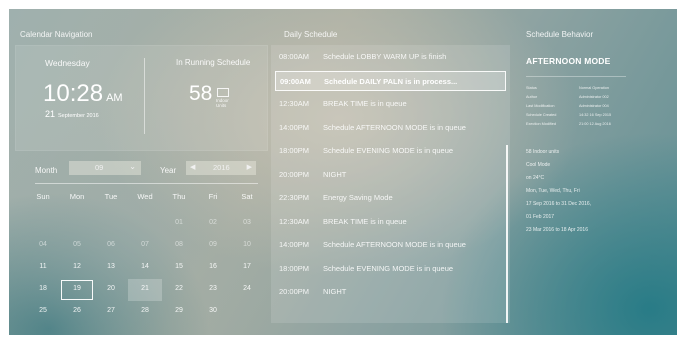 This screenshot has width=686, height=339. I want to click on schedule-scrollbar, so click(507, 234).